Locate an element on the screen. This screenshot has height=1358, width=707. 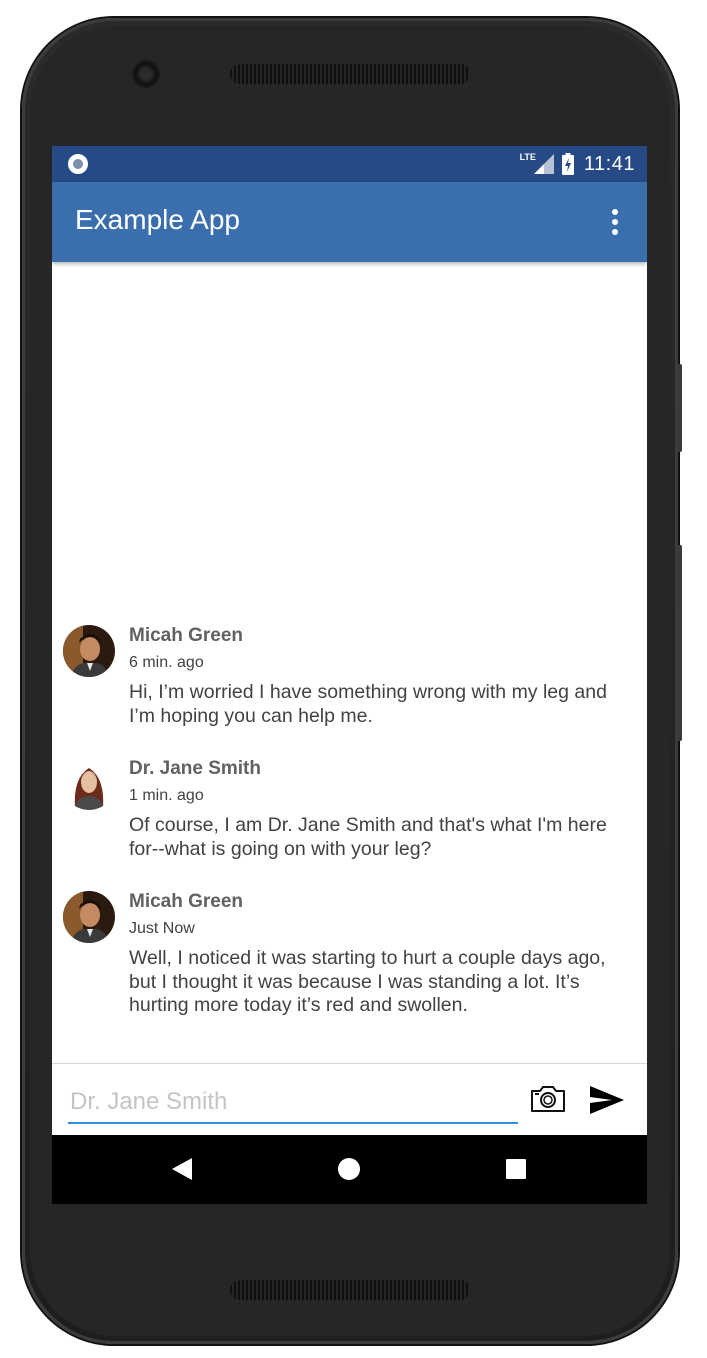
send-icon is located at coordinates (607, 1100).